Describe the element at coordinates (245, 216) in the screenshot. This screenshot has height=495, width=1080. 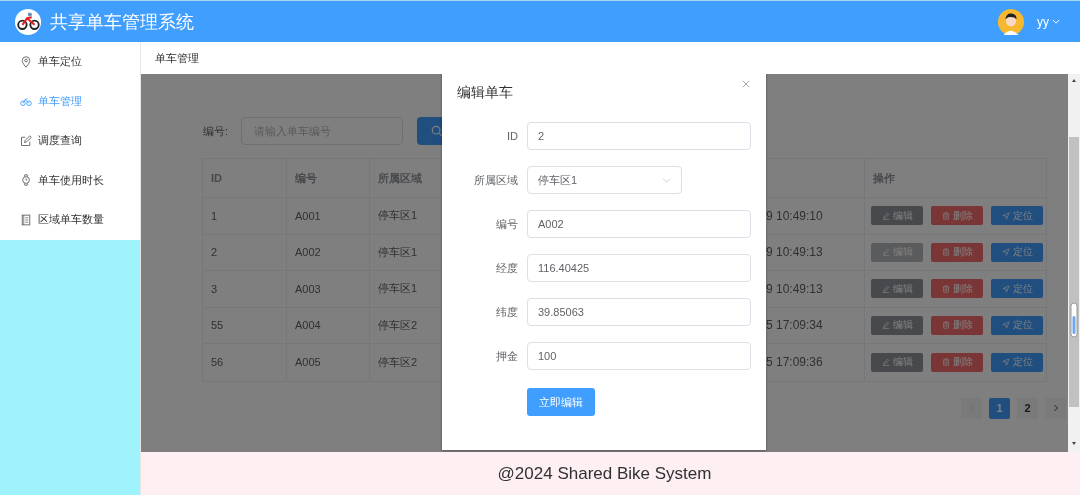
I see `table-cell: 1` at that location.